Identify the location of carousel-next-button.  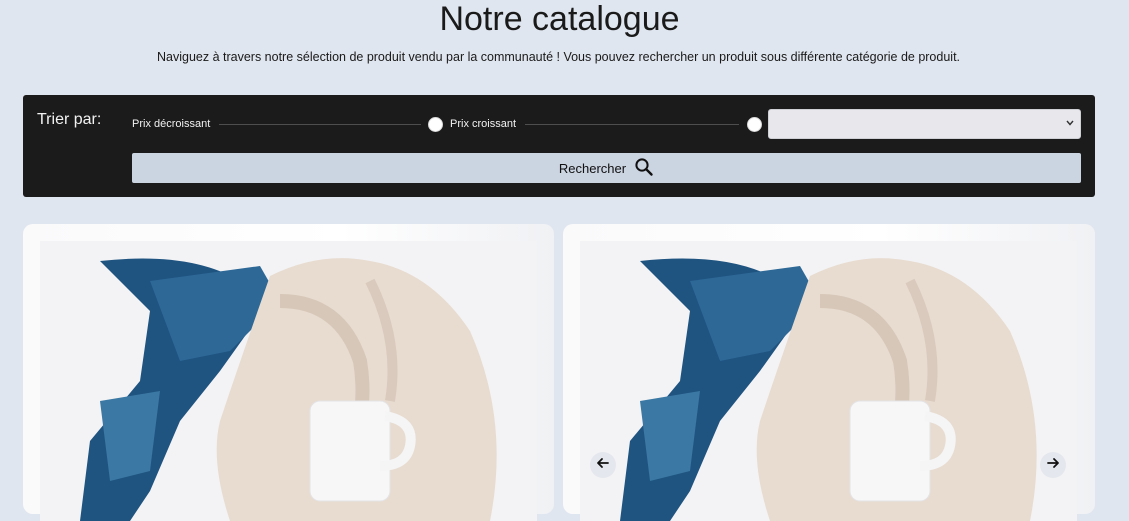
(1053, 465).